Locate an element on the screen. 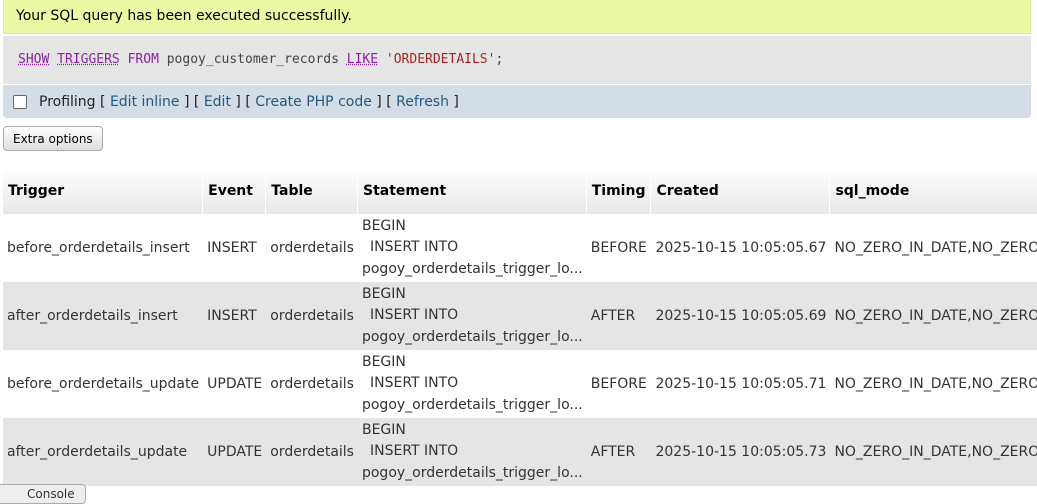 The height and width of the screenshot is (504, 1037). sql-keyword-like: LIKE is located at coordinates (362, 59).